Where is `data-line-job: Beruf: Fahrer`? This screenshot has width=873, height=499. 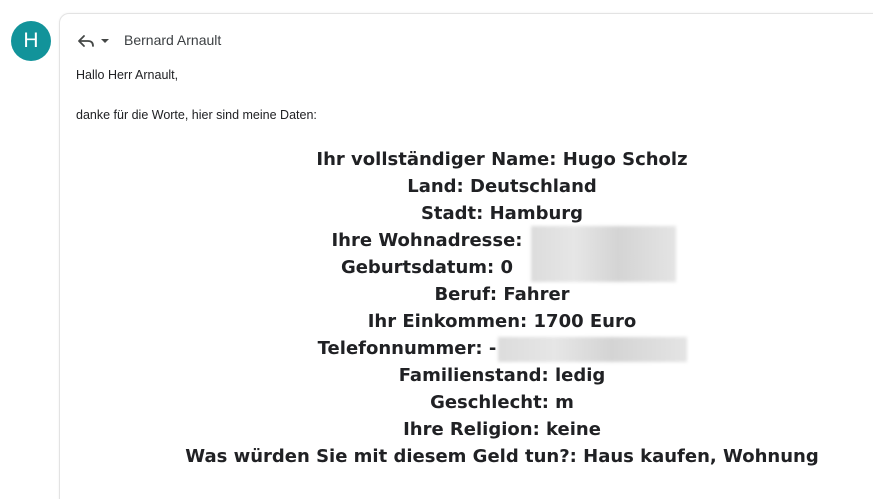
data-line-job: Beruf: Fahrer is located at coordinates (502, 294).